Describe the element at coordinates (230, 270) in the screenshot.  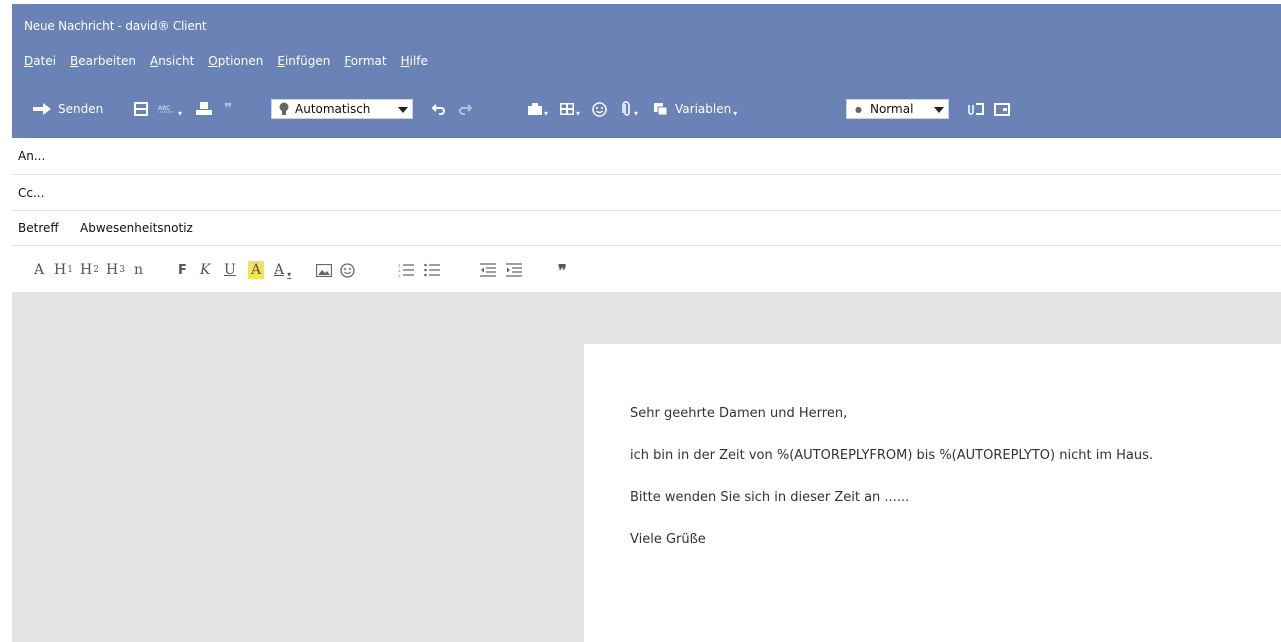
I see `underline-button: U` at that location.